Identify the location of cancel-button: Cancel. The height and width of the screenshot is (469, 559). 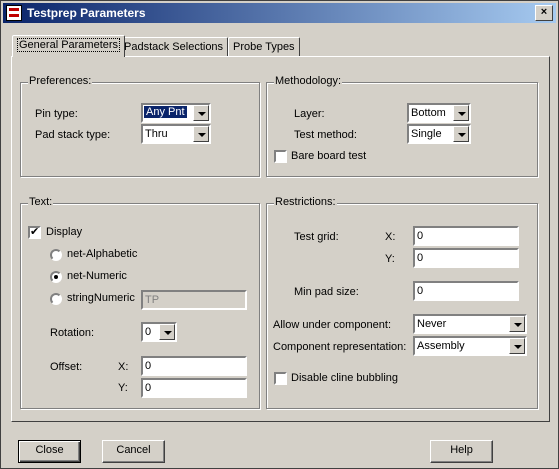
(133, 451).